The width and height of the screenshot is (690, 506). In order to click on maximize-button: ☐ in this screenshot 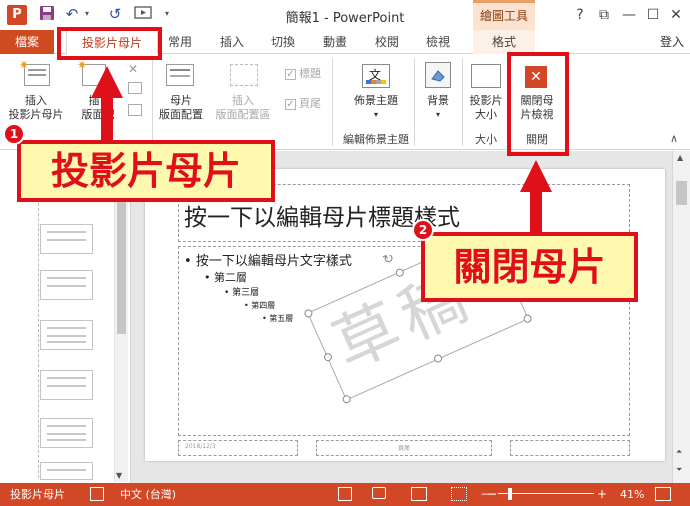, I will do `click(653, 15)`.